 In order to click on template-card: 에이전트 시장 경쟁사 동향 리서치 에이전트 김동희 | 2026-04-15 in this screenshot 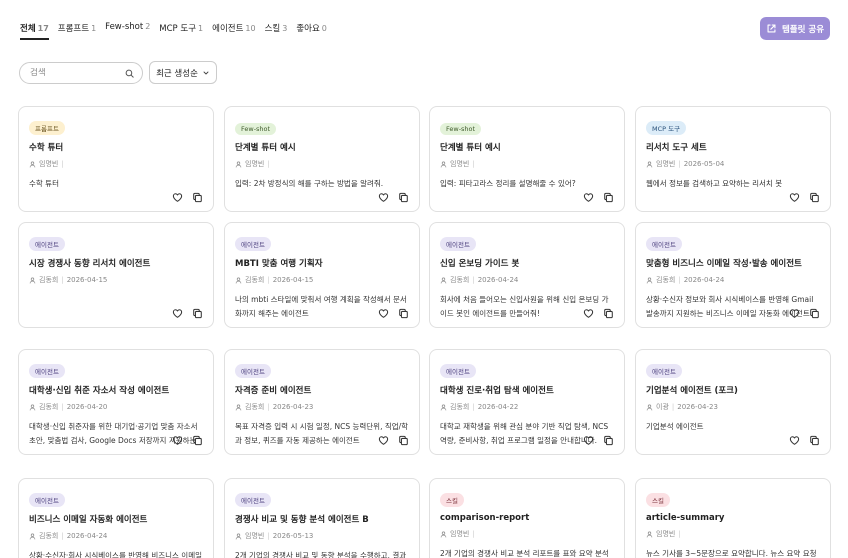, I will do `click(116, 275)`.